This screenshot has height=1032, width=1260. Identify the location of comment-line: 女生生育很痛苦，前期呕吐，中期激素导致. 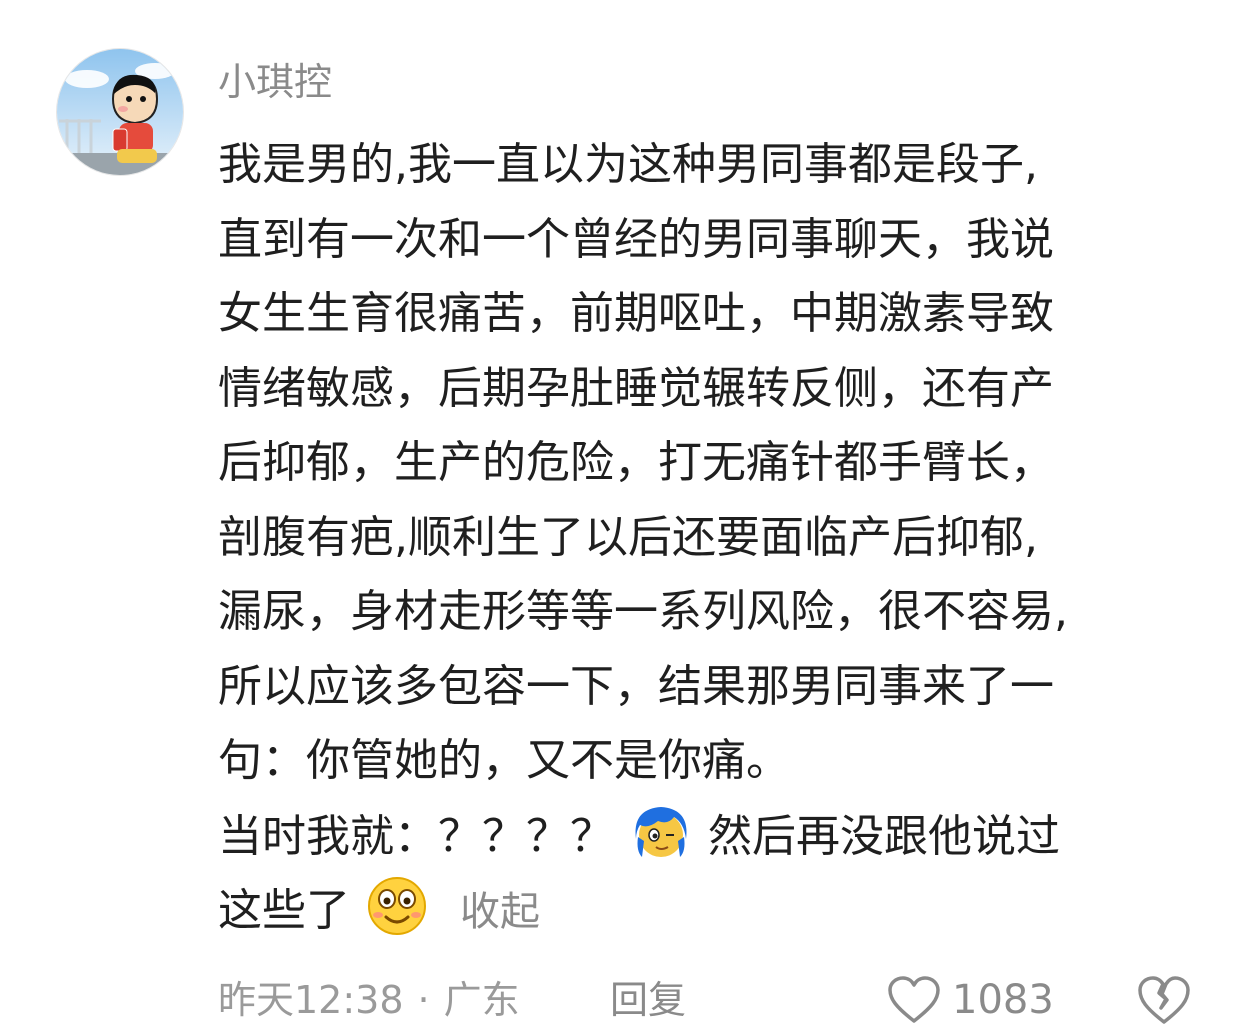
(636, 313).